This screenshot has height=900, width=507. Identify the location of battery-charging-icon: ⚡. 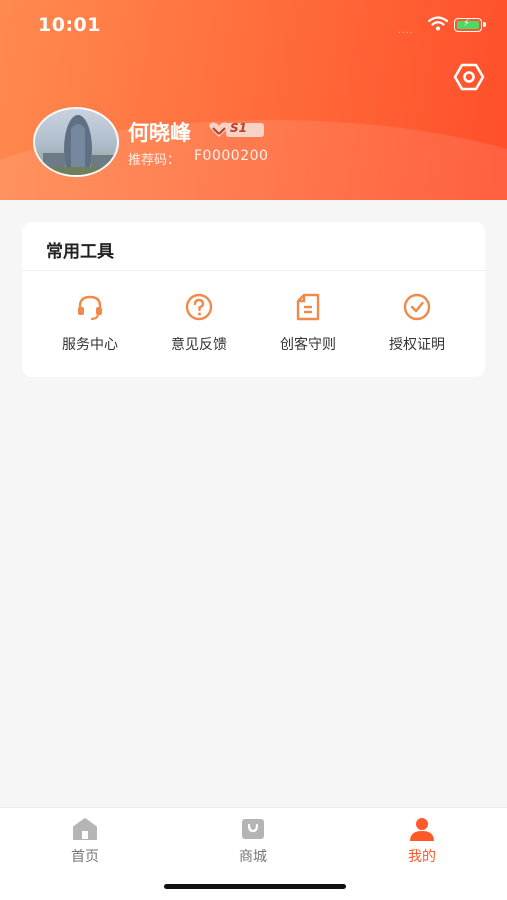
(470, 25).